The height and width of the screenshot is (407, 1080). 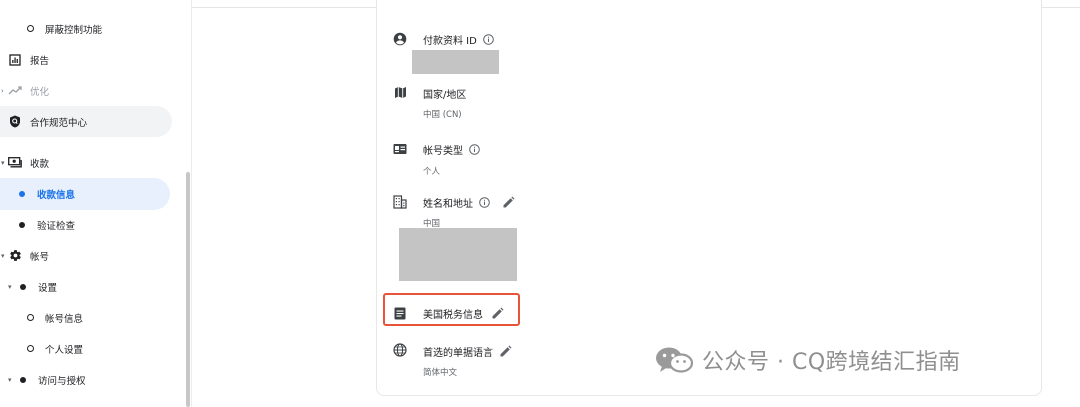 I want to click on sidebar-item-blocking-controls: 屏蔽控制功能, so click(x=86, y=28).